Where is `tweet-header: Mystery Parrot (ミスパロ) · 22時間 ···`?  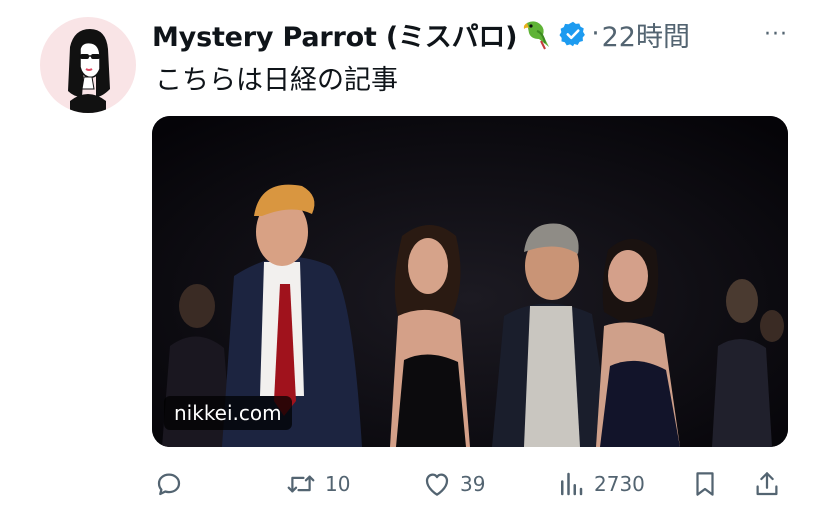
tweet-header: Mystery Parrot (ミスパロ) · 22時間 ··· is located at coordinates (470, 34).